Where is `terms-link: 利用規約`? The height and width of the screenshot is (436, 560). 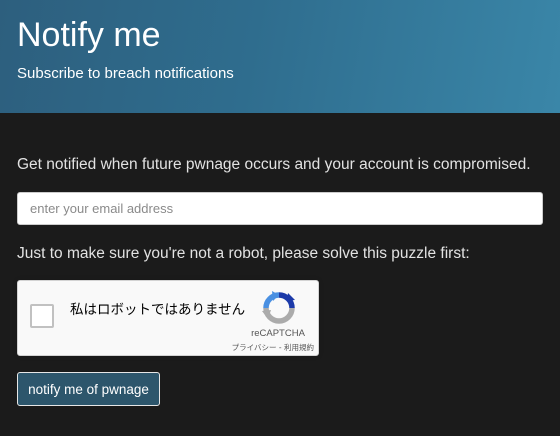
terms-link: 利用規約 is located at coordinates (299, 347).